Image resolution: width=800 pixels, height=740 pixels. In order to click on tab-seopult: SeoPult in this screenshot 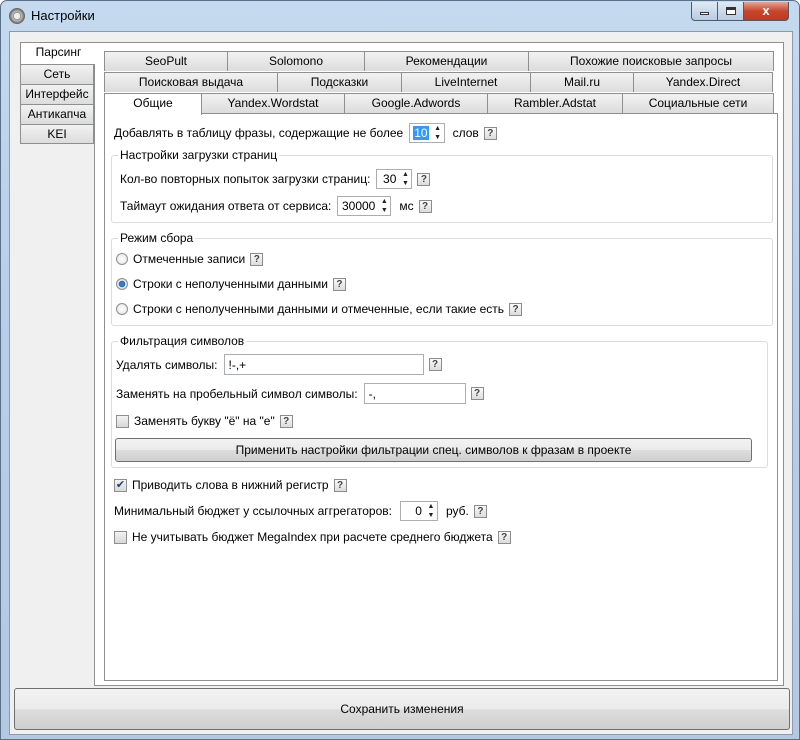, I will do `click(166, 61)`.